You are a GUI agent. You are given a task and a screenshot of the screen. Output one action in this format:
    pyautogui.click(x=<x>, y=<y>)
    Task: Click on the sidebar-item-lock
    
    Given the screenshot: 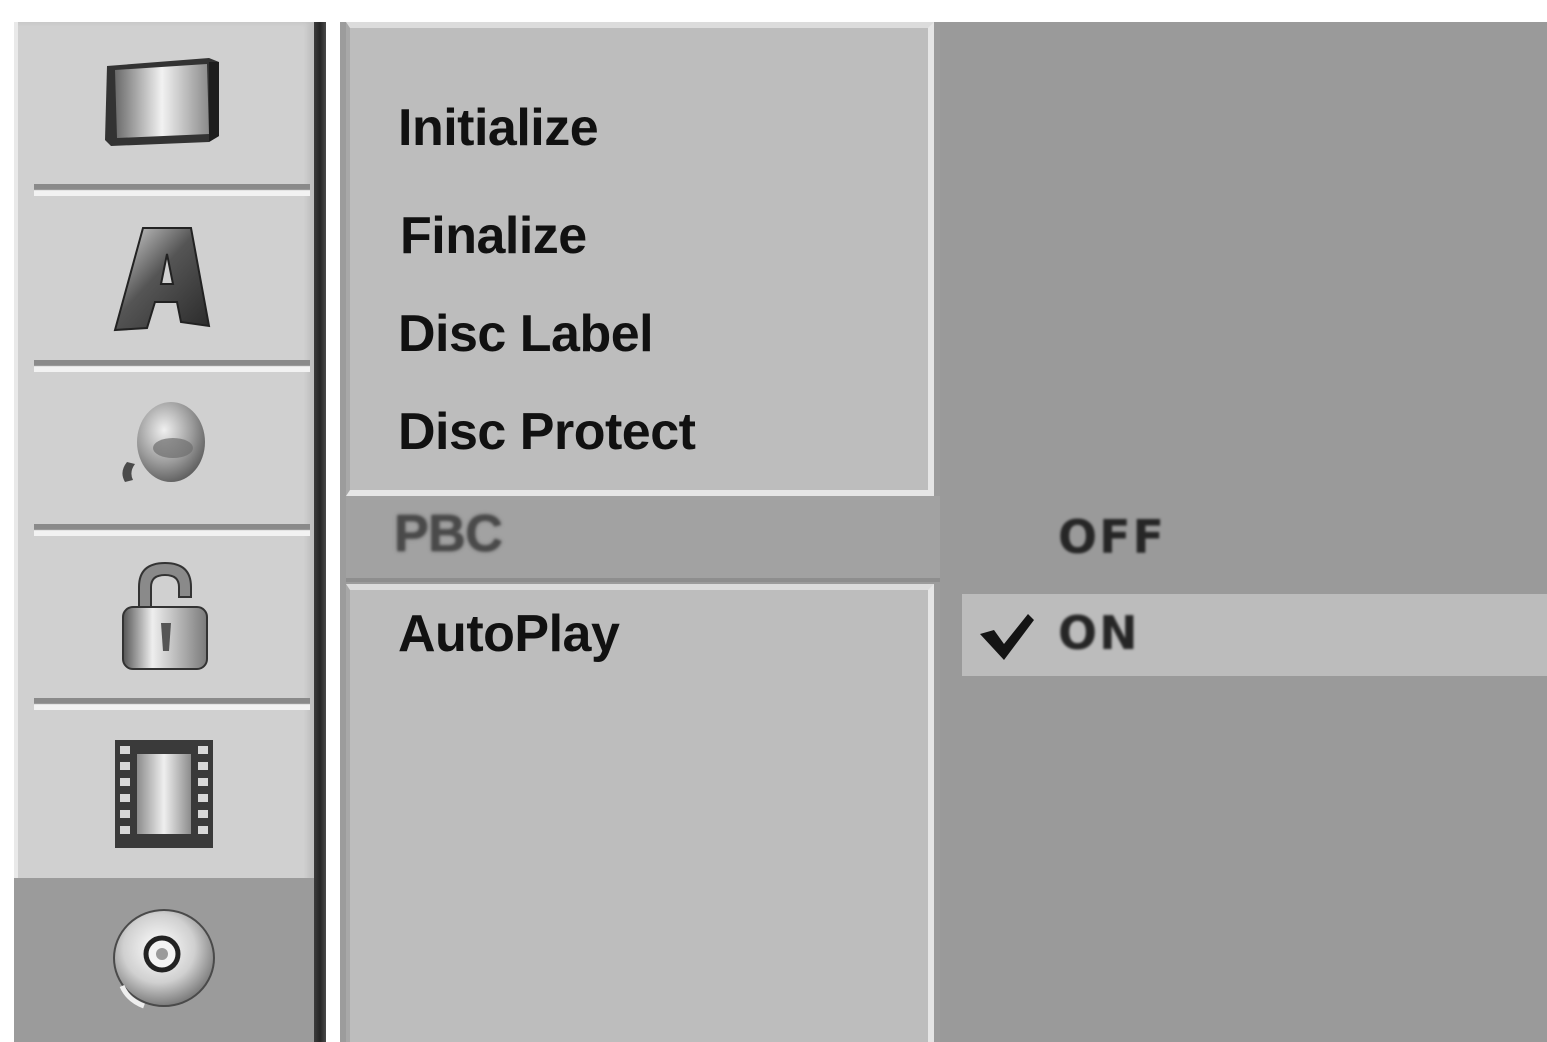 What is the action you would take?
    pyautogui.click(x=164, y=617)
    